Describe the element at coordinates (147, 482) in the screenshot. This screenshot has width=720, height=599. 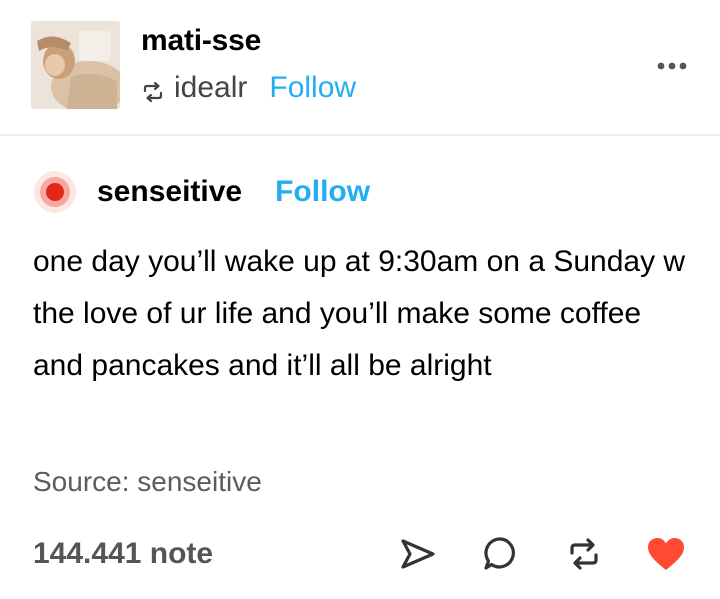
I see `post-source: Source: senseitive` at that location.